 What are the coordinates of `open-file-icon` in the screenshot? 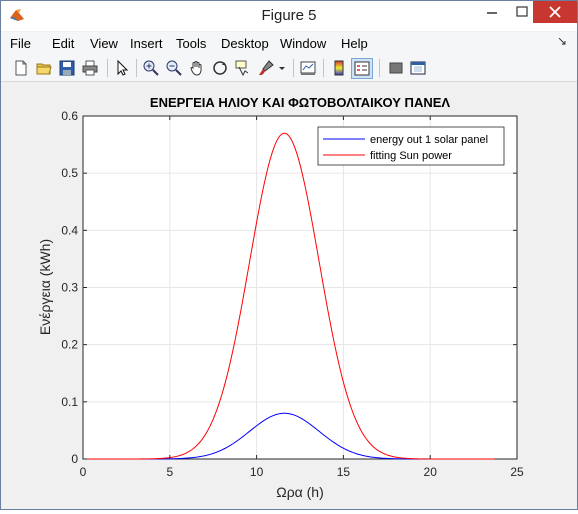 It's located at (44, 68).